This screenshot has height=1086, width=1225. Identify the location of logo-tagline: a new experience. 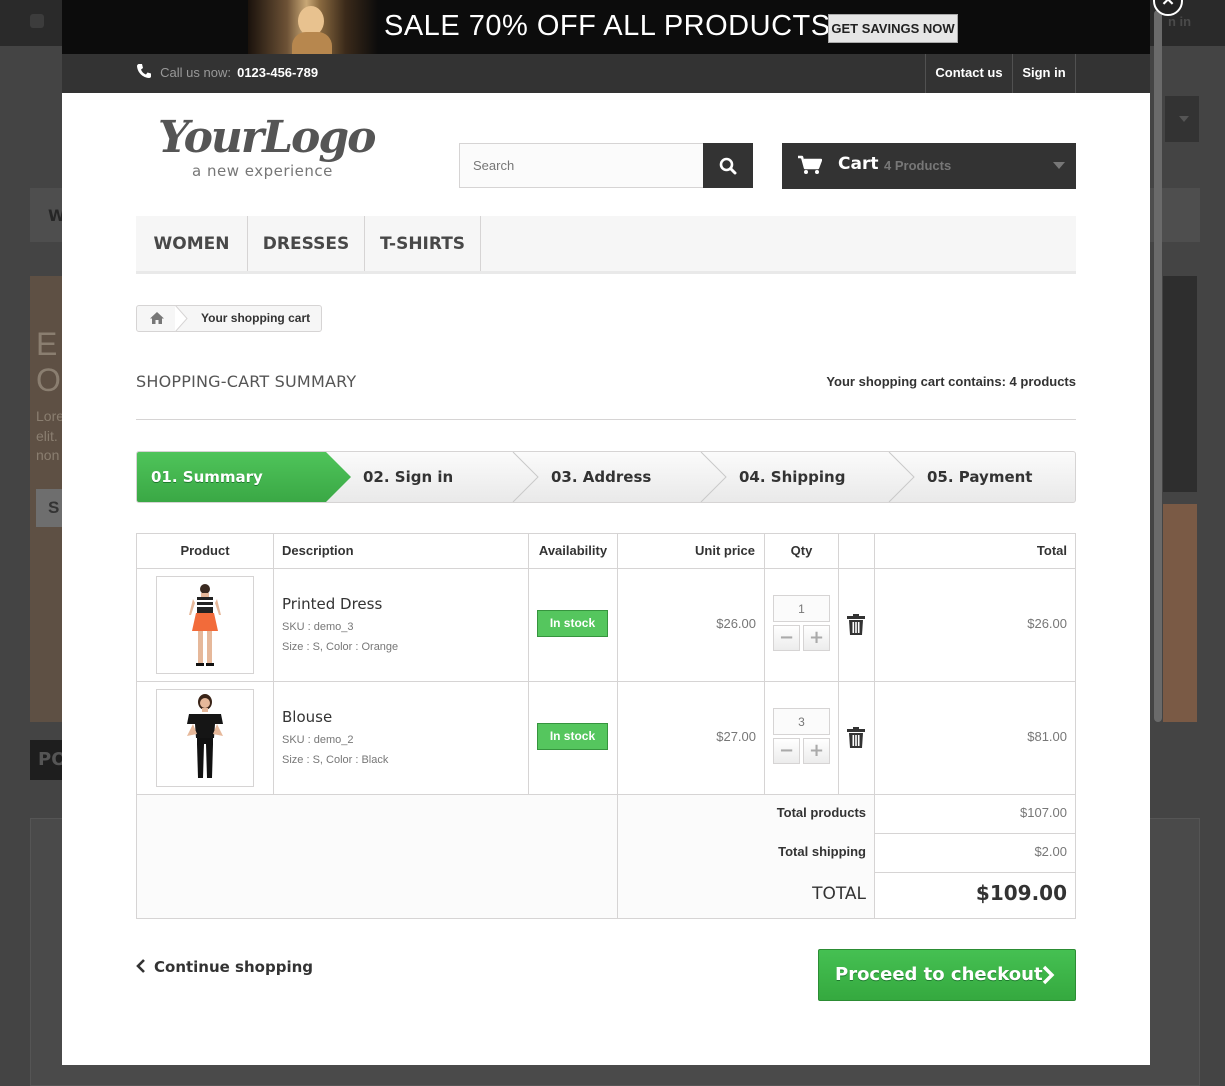
(262, 171).